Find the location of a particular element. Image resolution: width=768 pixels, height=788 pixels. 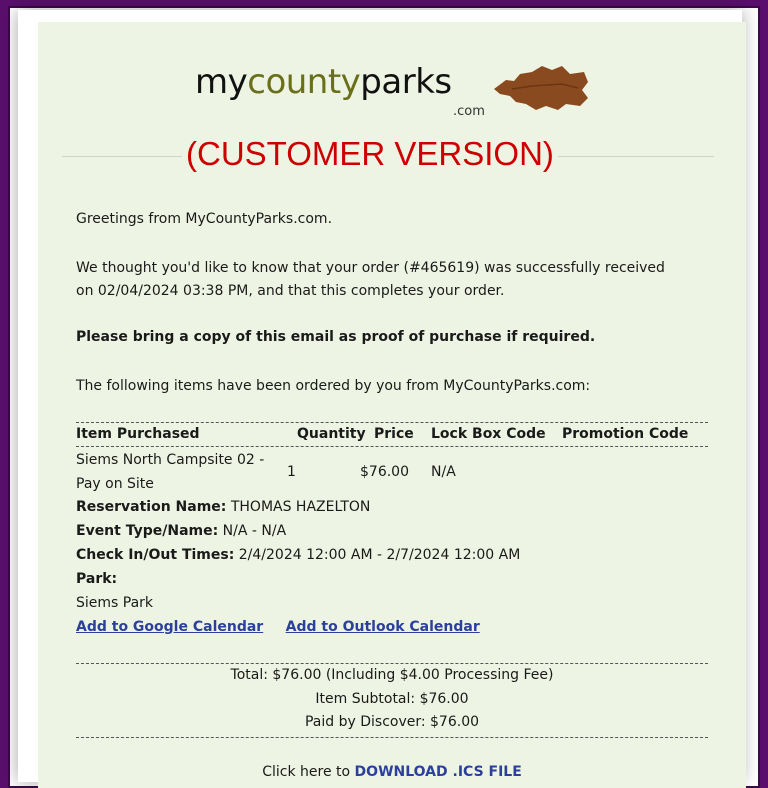

customer-version-banner: (CUSTOMER VERSION) is located at coordinates (370, 154).